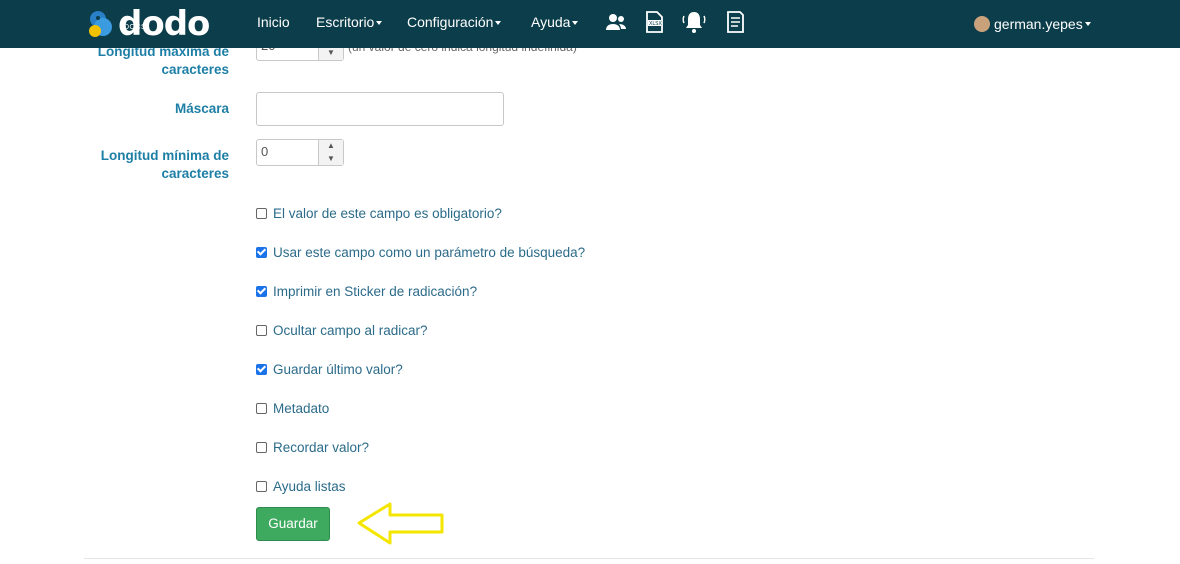 The height and width of the screenshot is (564, 1180). Describe the element at coordinates (735, 22) in the screenshot. I see `document-list-icon` at that location.